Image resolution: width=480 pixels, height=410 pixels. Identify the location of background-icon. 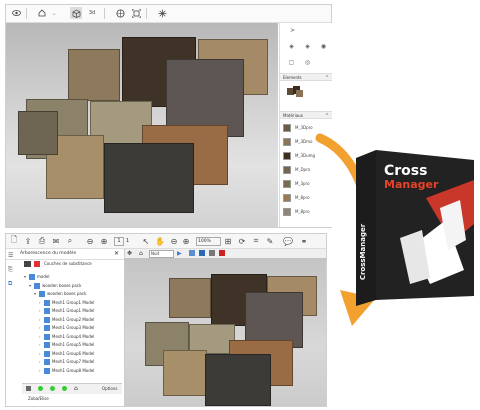
(222, 253).